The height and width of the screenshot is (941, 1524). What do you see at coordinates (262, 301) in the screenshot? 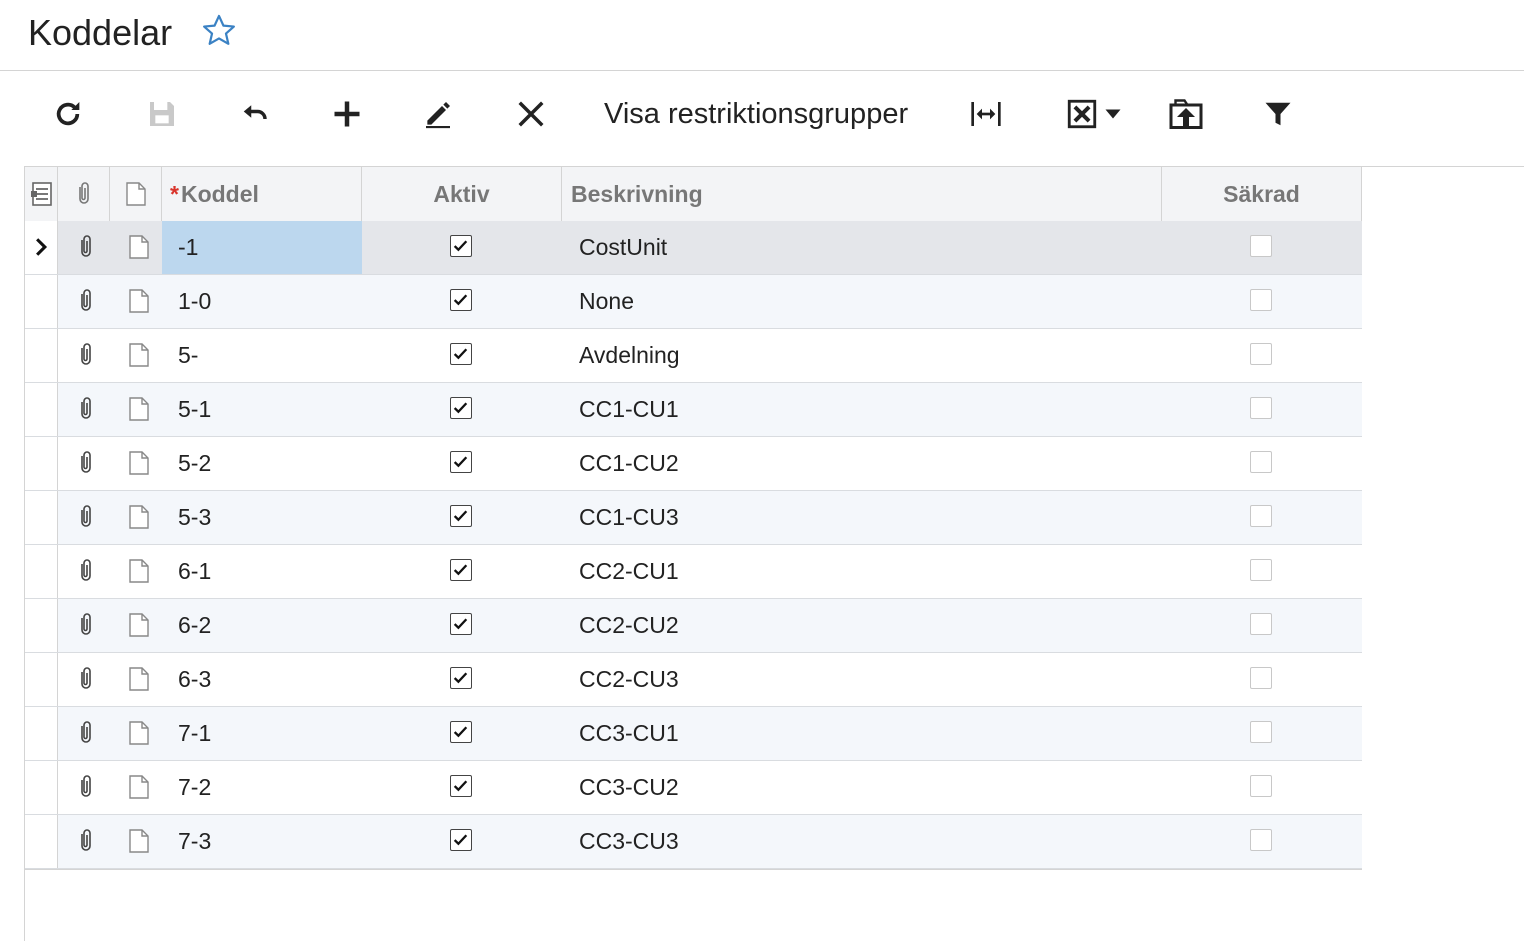
I see `koddel-cell: 1-0` at bounding box center [262, 301].